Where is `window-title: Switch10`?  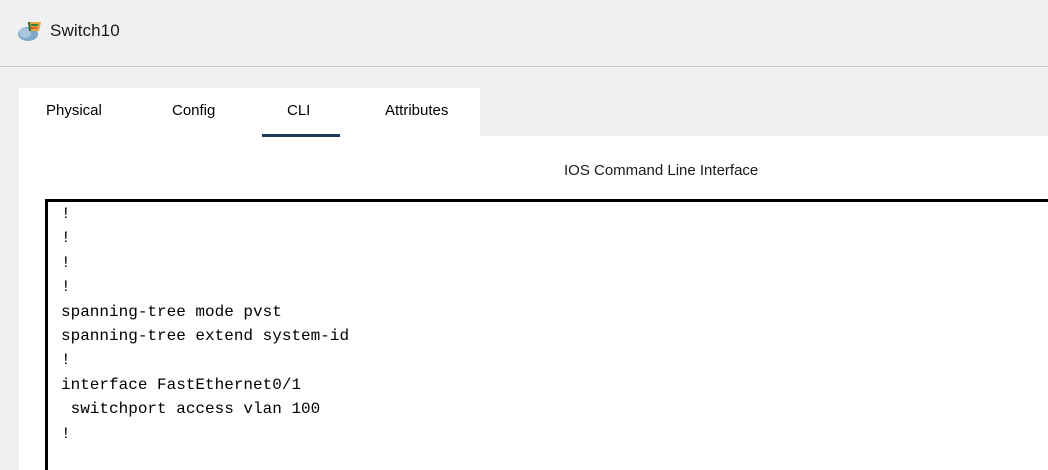
window-title: Switch10 is located at coordinates (85, 30).